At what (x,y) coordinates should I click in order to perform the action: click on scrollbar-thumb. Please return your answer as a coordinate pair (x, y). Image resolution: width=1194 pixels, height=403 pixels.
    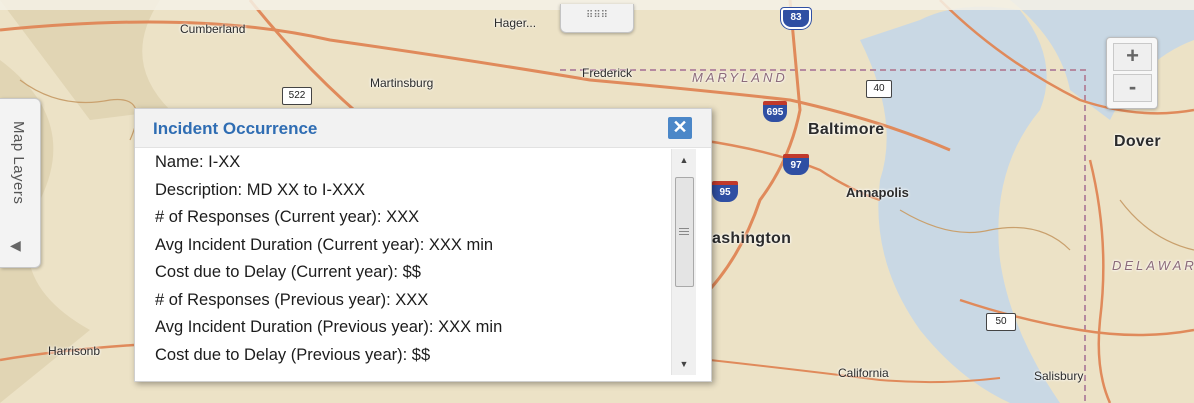
    Looking at the image, I should click on (684, 232).